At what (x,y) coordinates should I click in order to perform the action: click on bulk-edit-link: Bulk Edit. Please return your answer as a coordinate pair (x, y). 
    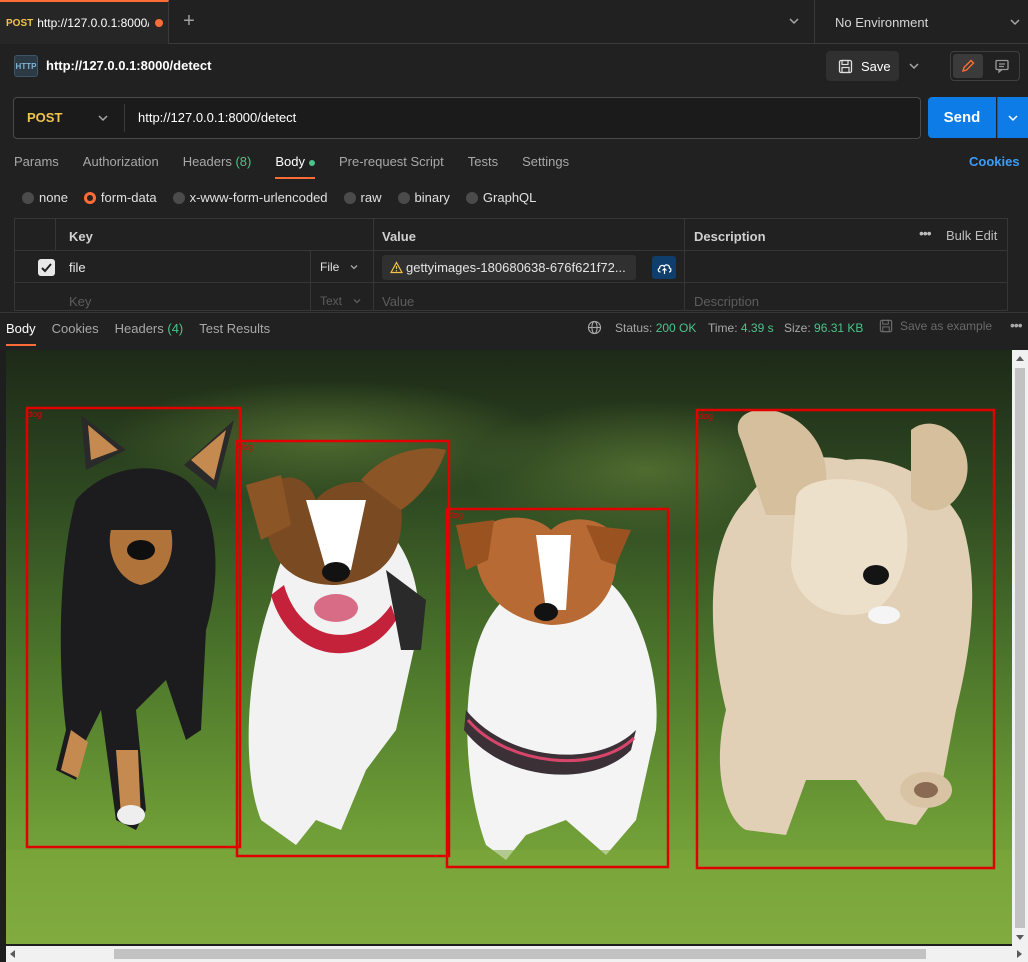
    Looking at the image, I should click on (971, 235).